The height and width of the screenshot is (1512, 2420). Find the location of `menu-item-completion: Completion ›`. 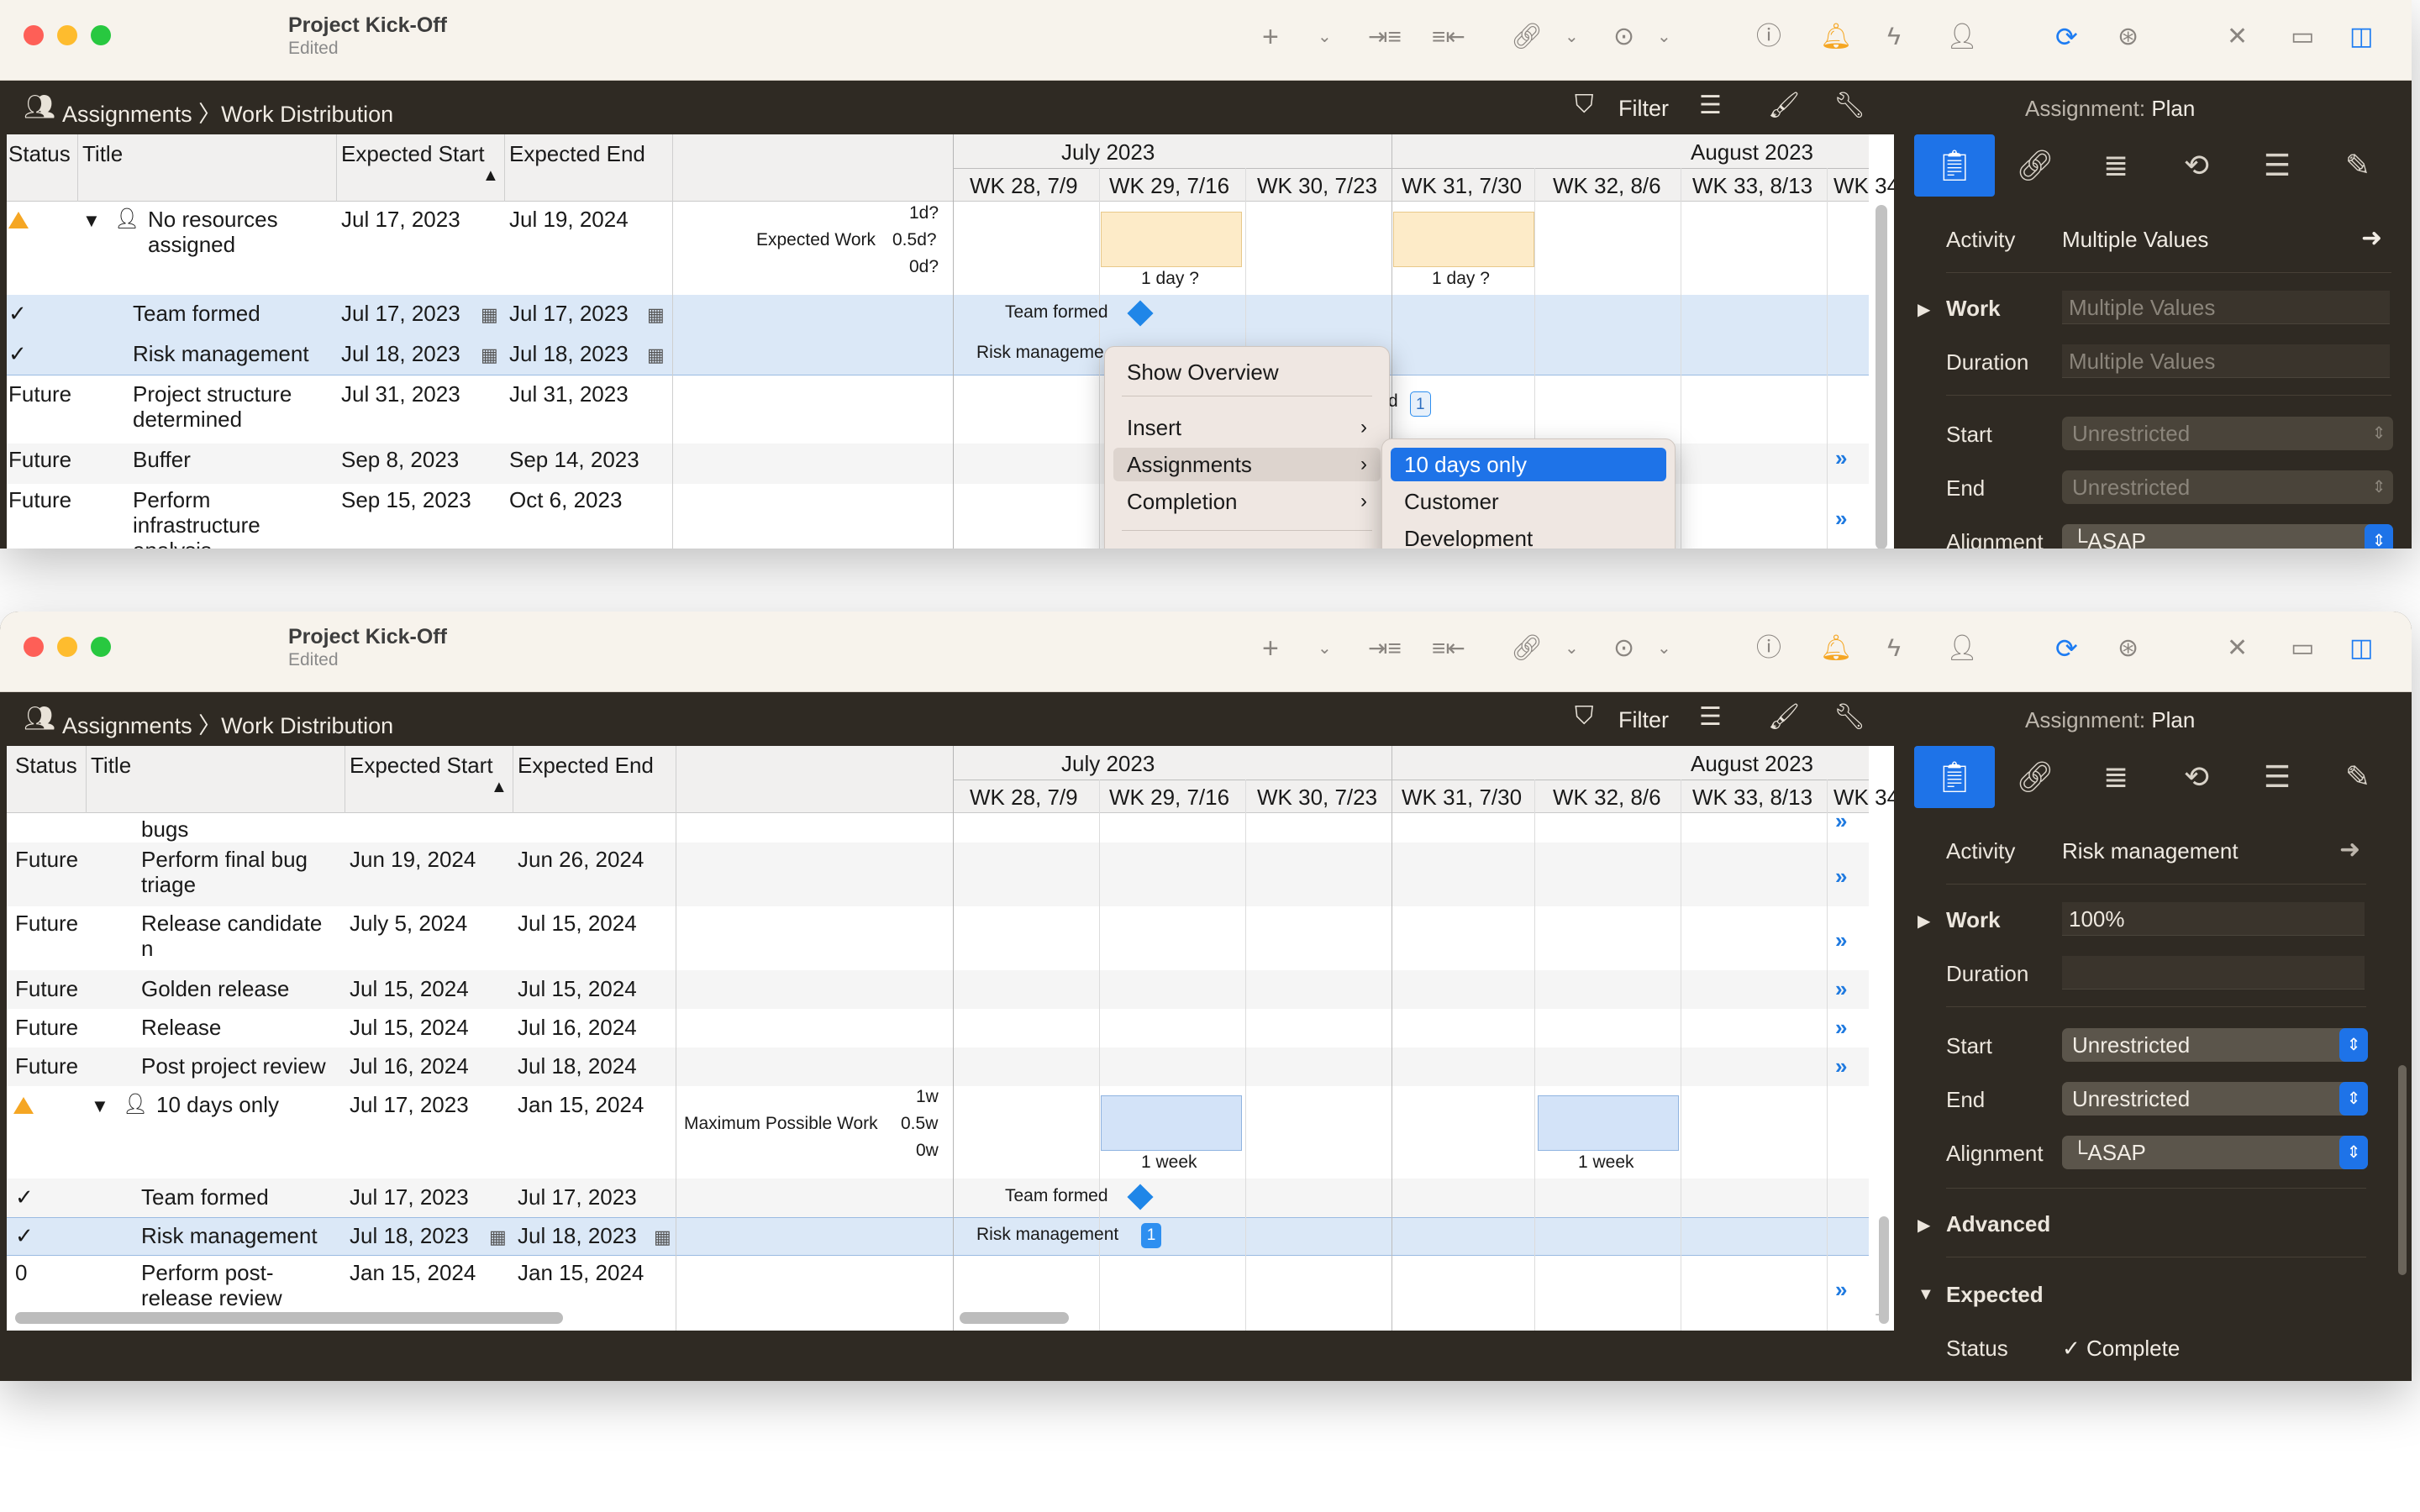

menu-item-completion: Completion › is located at coordinates (1247, 501).